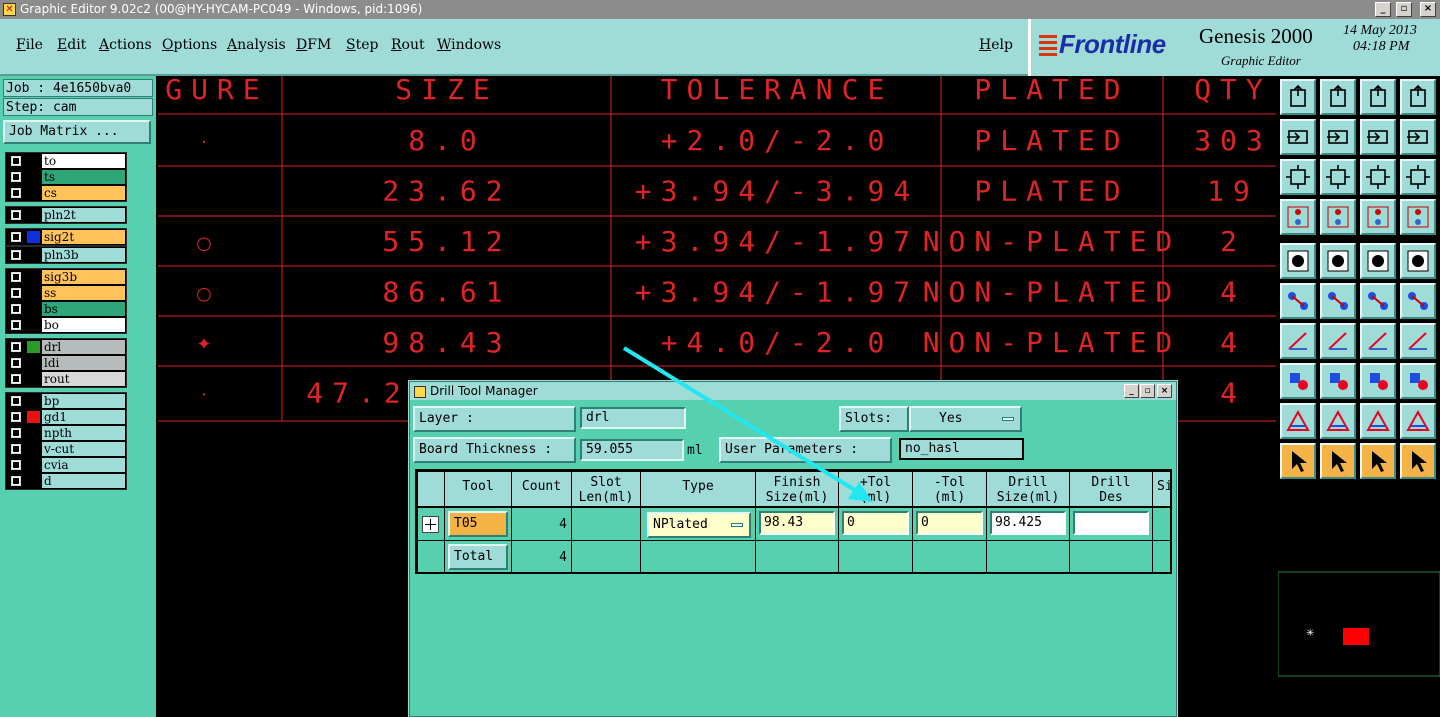  I want to click on tool-button-window-layout, so click(1418, 97).